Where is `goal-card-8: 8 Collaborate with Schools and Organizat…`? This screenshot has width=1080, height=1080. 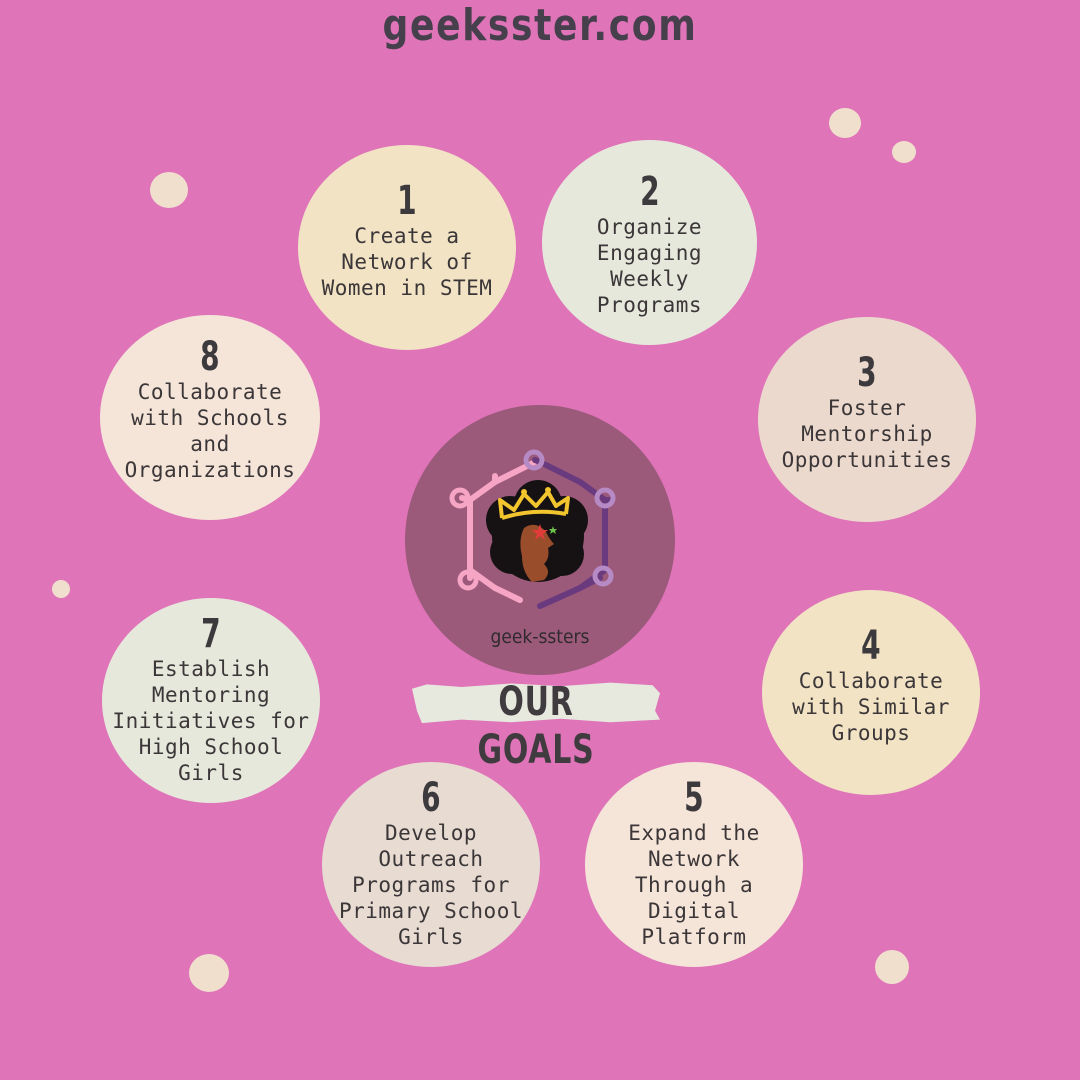
goal-card-8: 8 Collaborate with Schools and Organizat… is located at coordinates (210, 417).